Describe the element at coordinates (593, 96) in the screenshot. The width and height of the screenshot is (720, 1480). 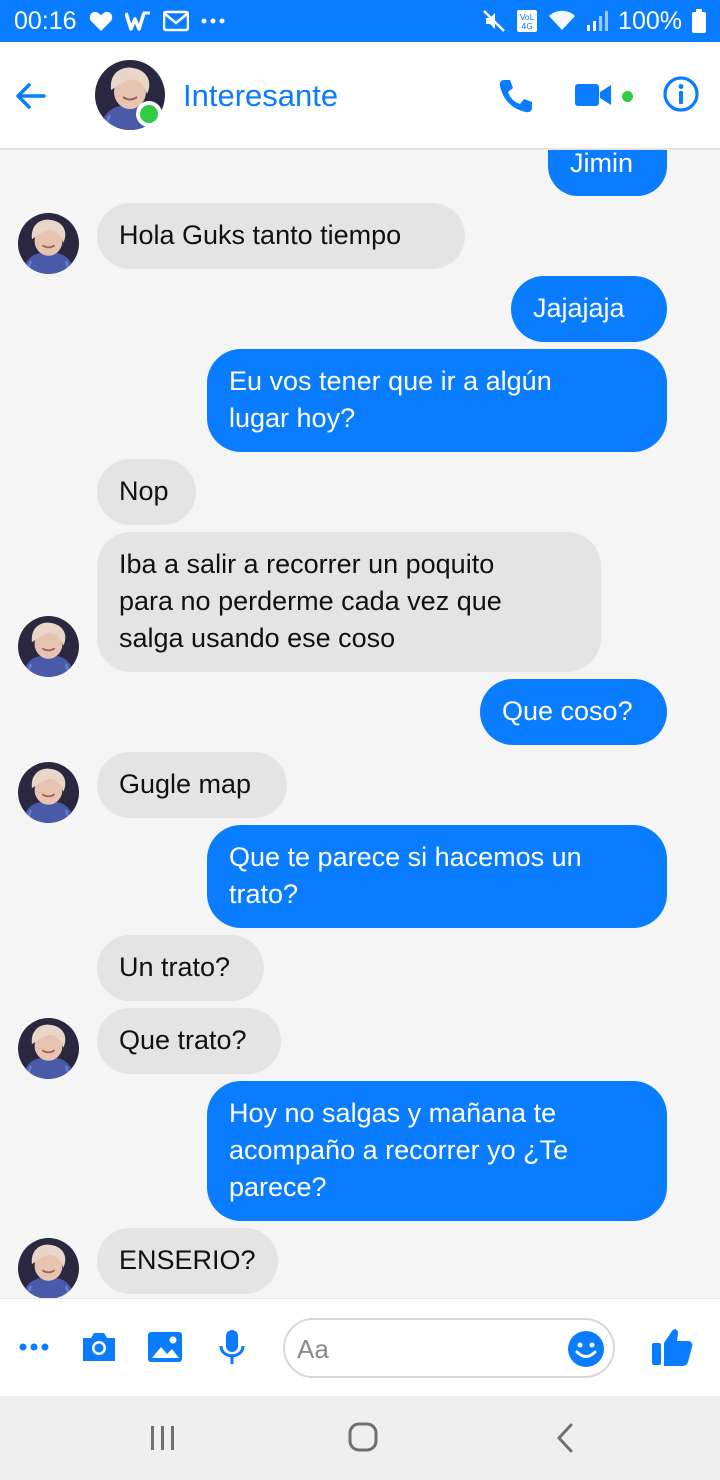
I see `video-camera-icon` at that location.